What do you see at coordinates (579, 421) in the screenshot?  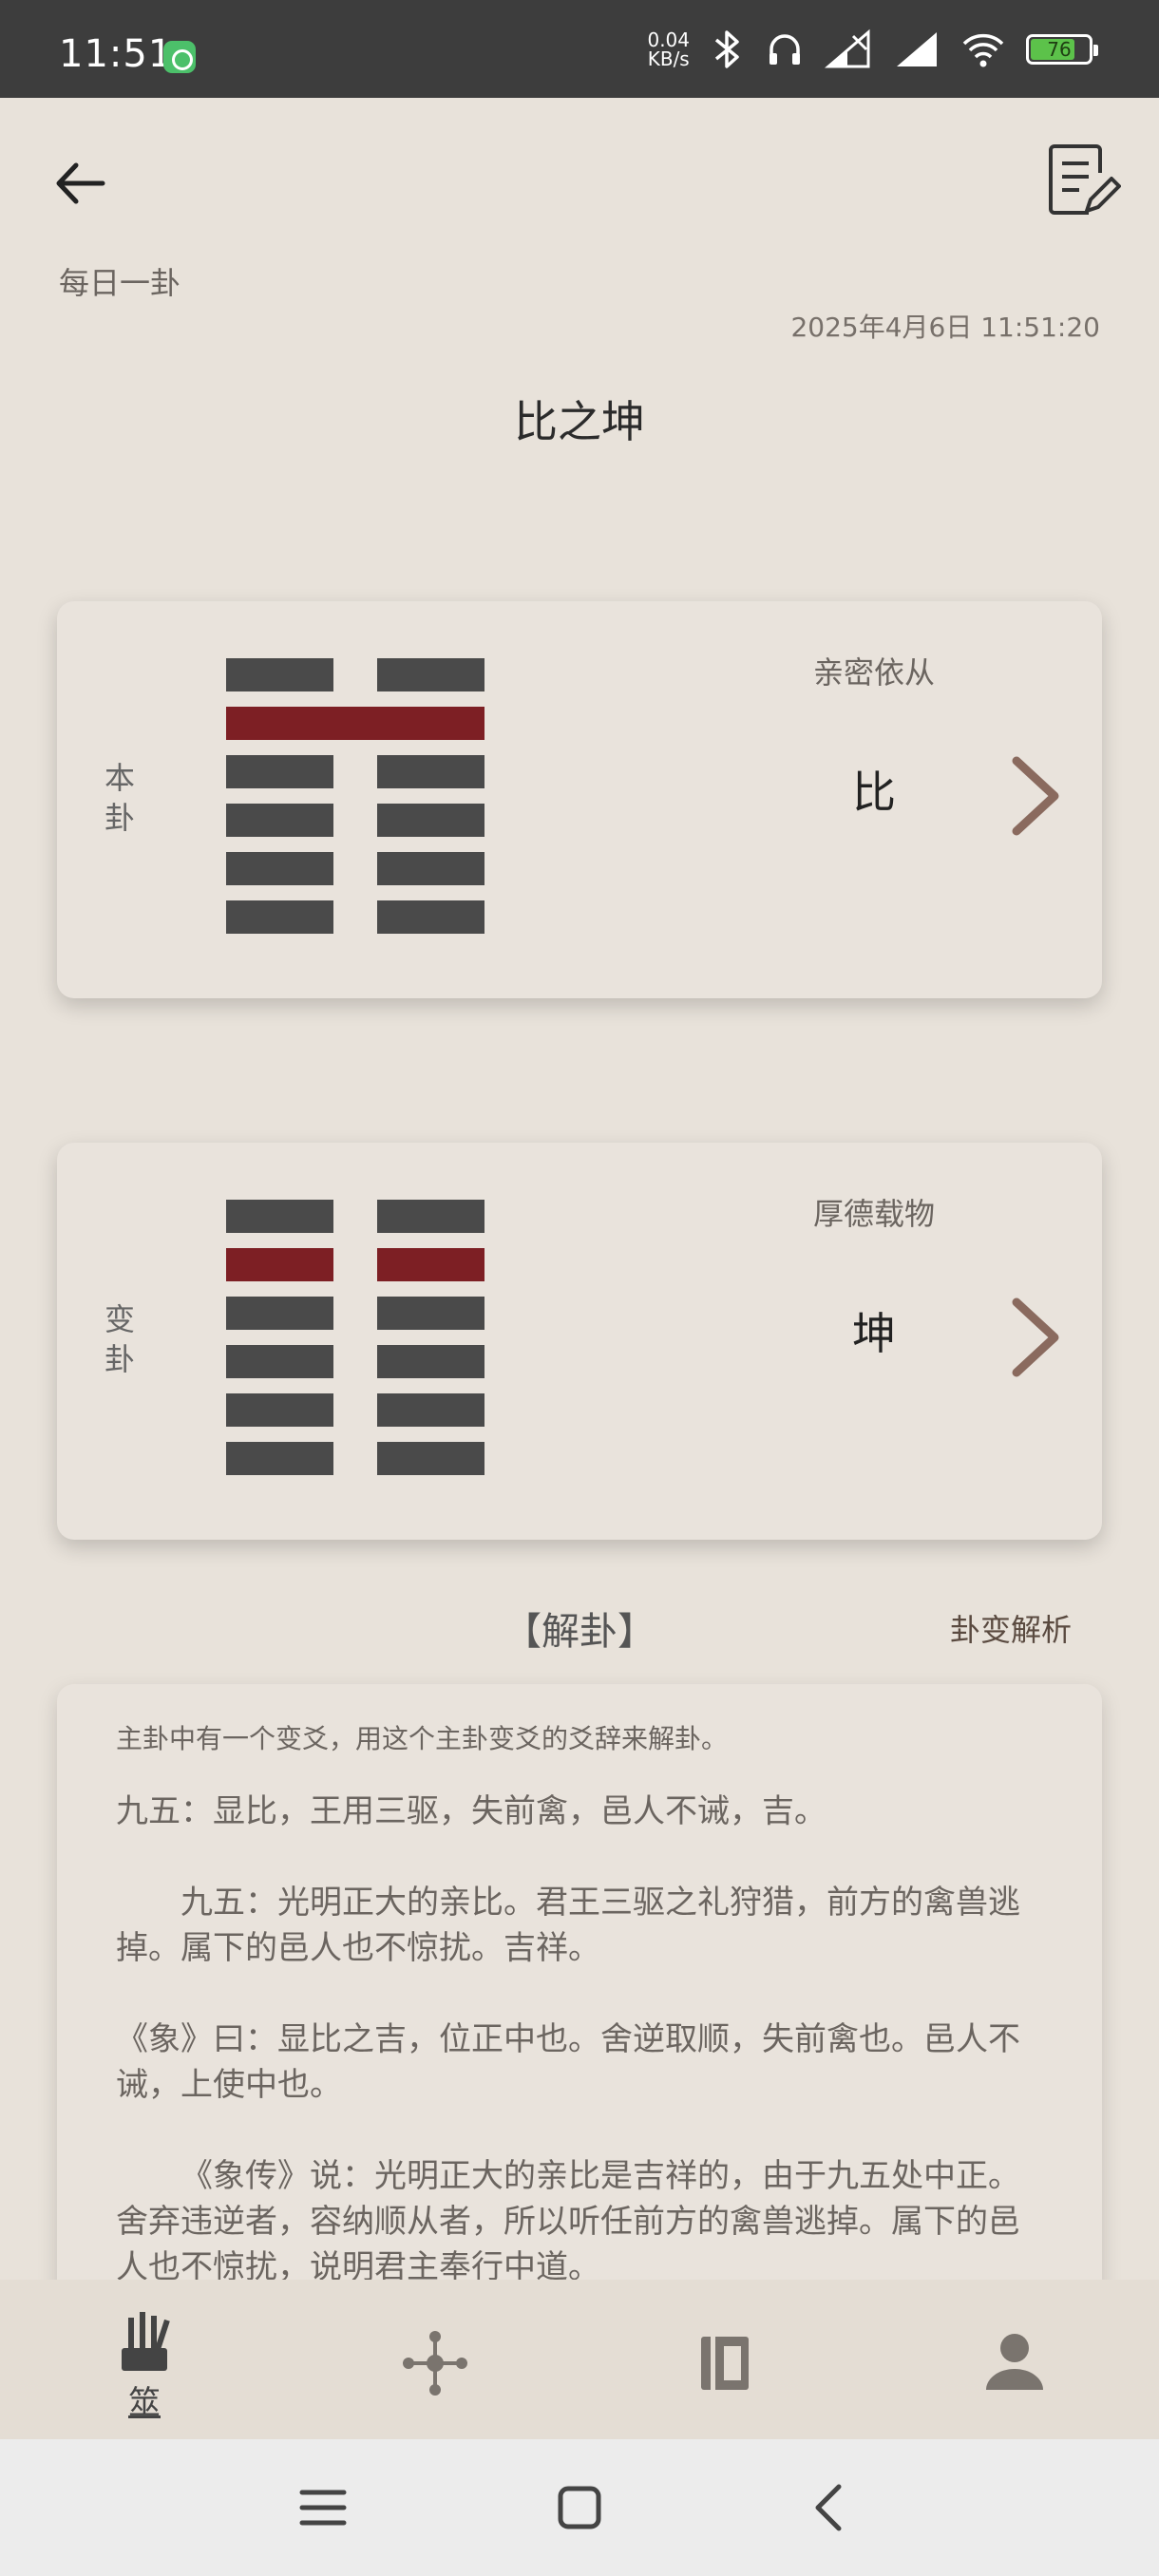 I see `gua-title: 比之坤` at bounding box center [579, 421].